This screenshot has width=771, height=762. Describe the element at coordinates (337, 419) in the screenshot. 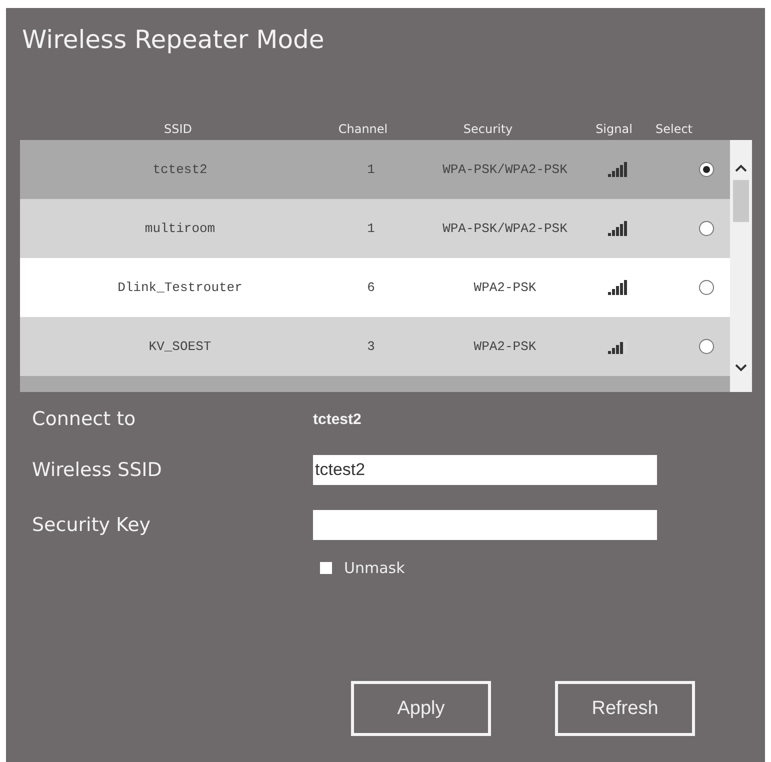

I see `connect-to-value: tctest2` at that location.